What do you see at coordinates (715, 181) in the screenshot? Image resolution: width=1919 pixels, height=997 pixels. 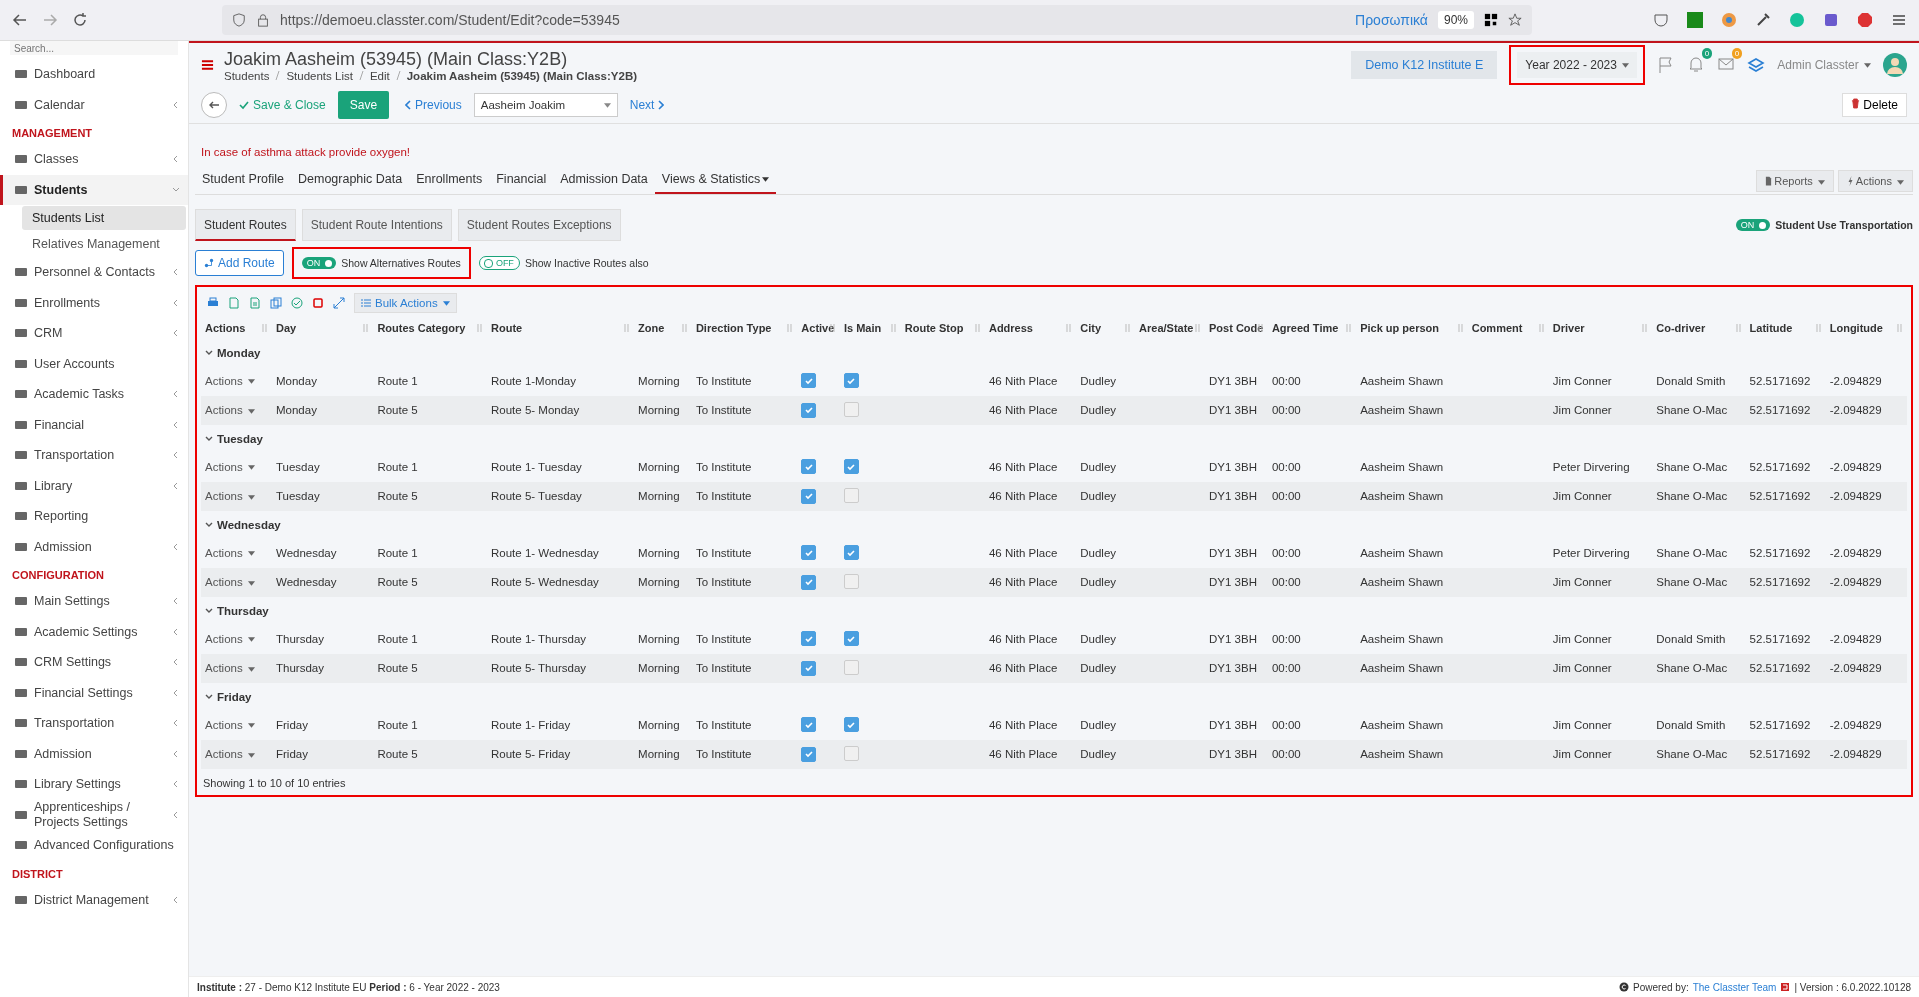 I see `tab: Views & Statistics` at bounding box center [715, 181].